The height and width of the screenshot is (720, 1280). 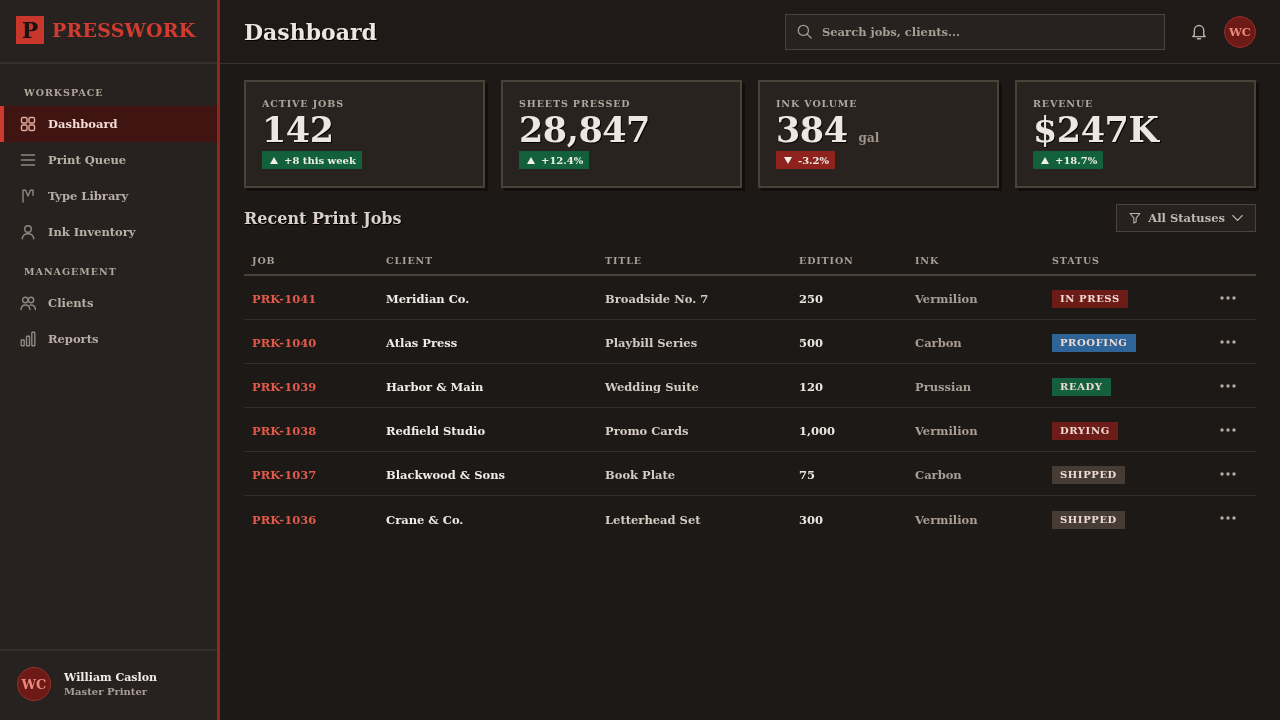 What do you see at coordinates (108, 303) in the screenshot?
I see `nav-item: Clients` at bounding box center [108, 303].